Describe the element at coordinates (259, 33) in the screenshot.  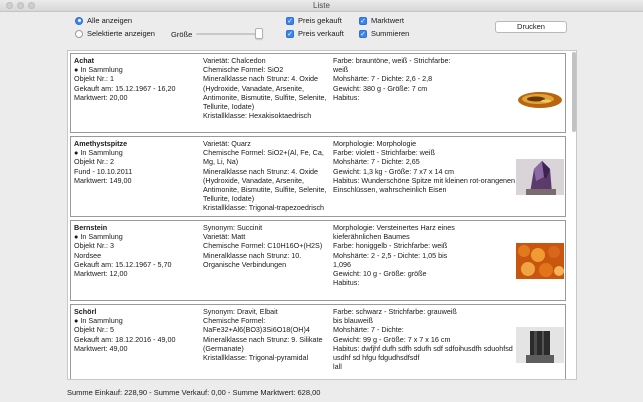
I see `size-slider-handle` at that location.